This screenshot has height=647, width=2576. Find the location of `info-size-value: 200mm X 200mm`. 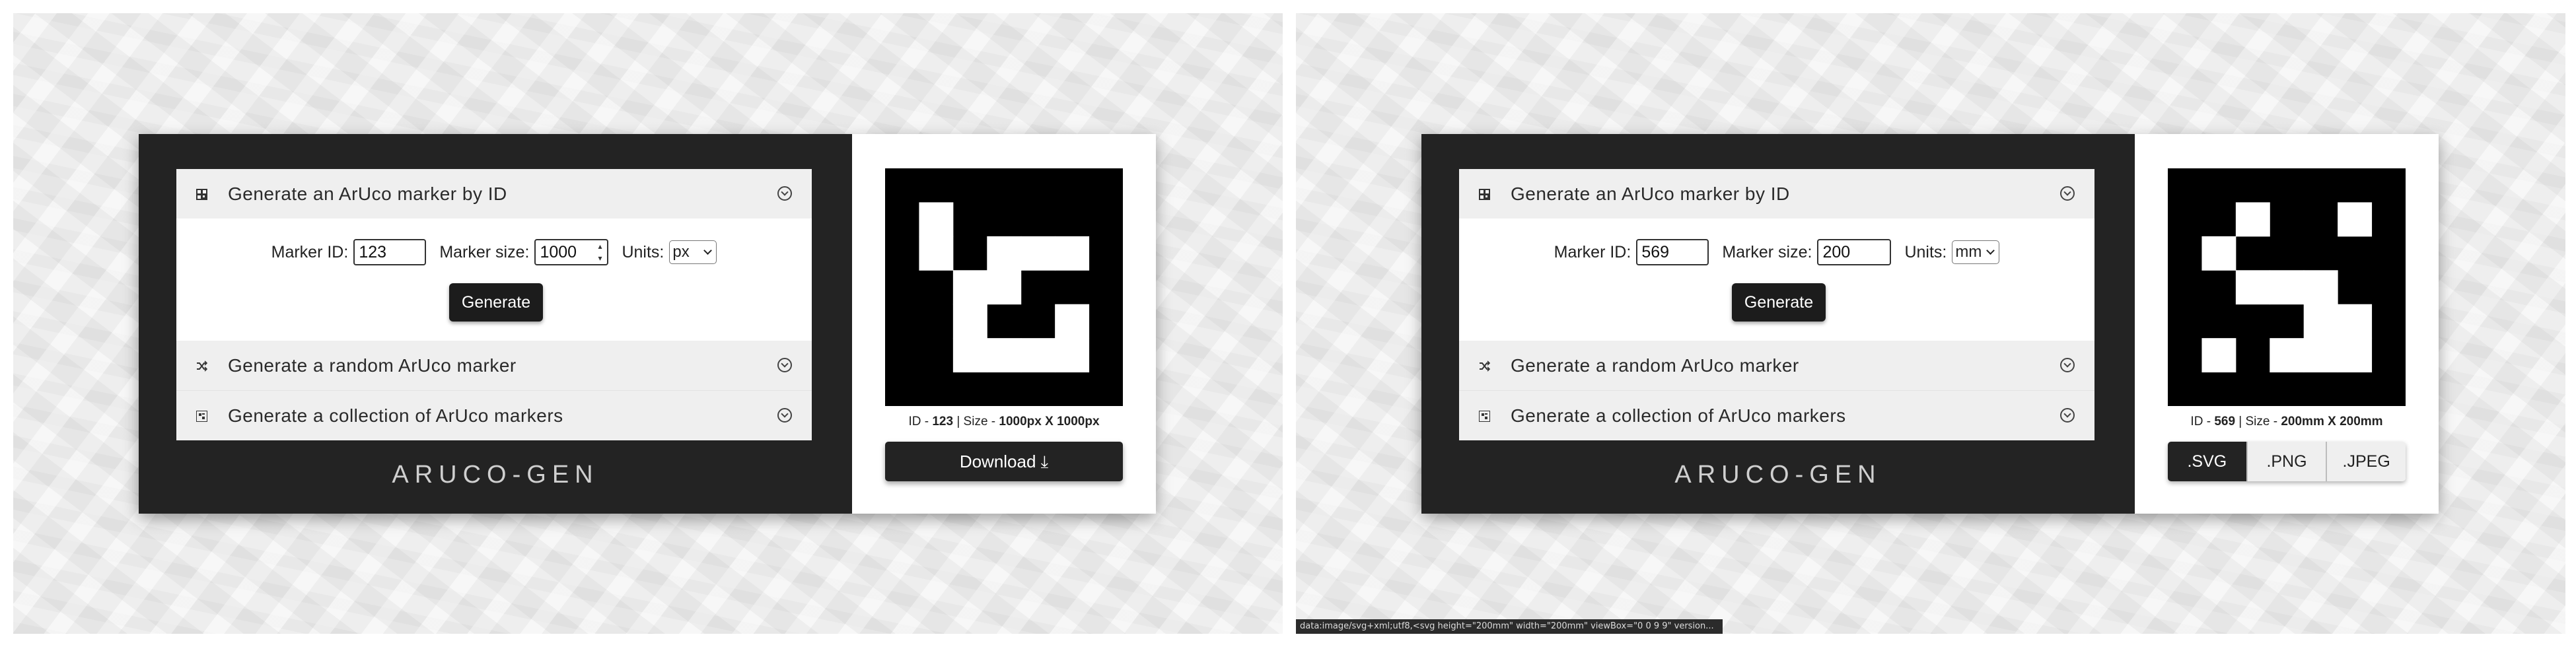

info-size-value: 200mm X 200mm is located at coordinates (2332, 422).